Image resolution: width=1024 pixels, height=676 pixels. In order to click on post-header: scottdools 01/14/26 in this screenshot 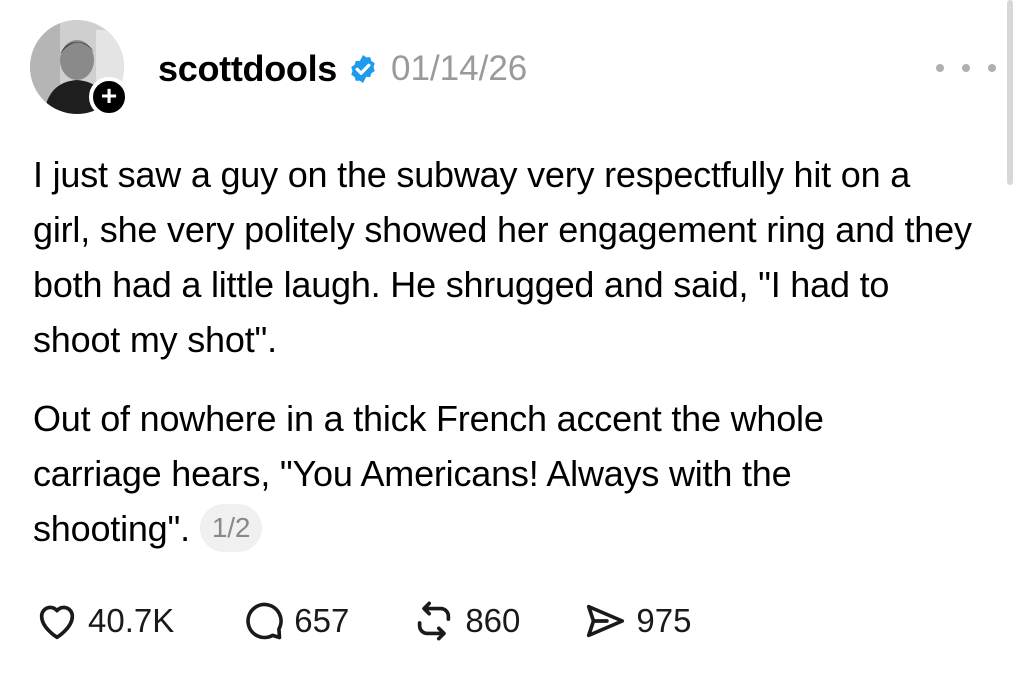, I will do `click(342, 69)`.